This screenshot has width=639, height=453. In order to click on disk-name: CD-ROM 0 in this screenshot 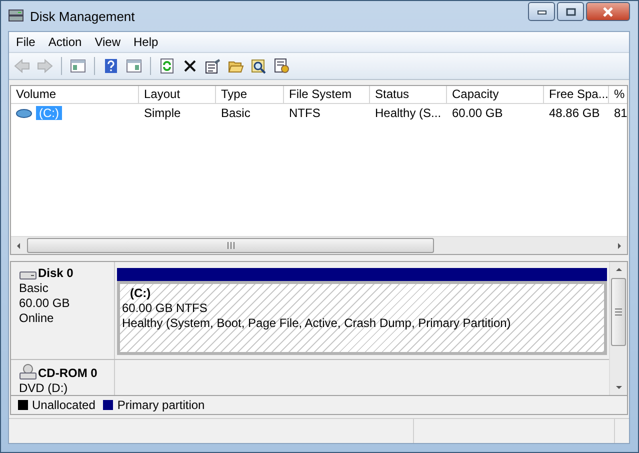, I will do `click(68, 373)`.